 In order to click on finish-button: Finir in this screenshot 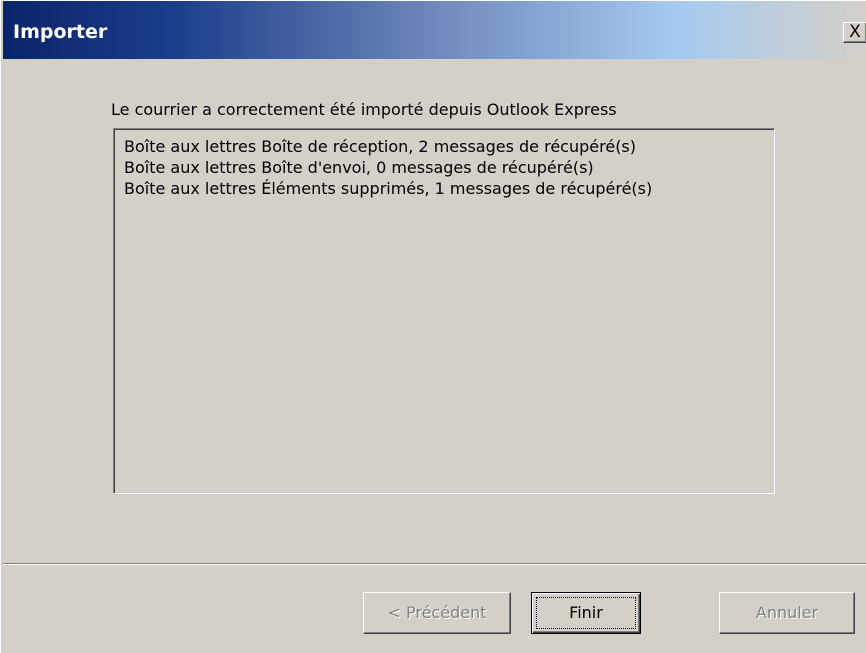, I will do `click(586, 613)`.